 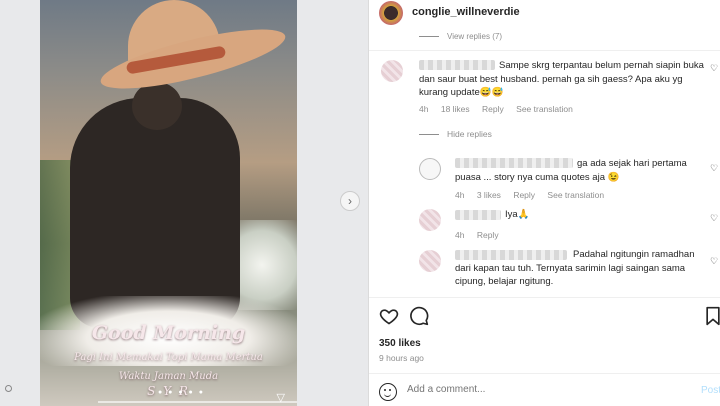 I want to click on reply-name, so click(x=478, y=215).